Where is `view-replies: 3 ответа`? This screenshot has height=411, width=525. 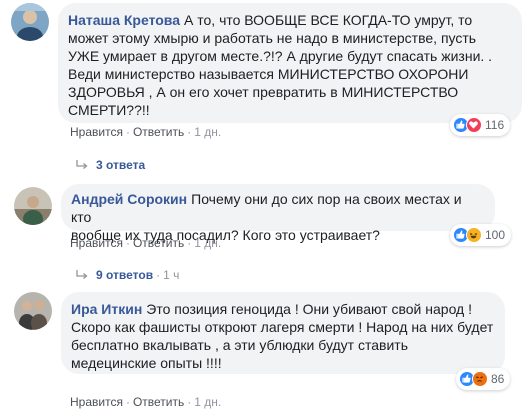 view-replies: 3 ответа is located at coordinates (110, 165).